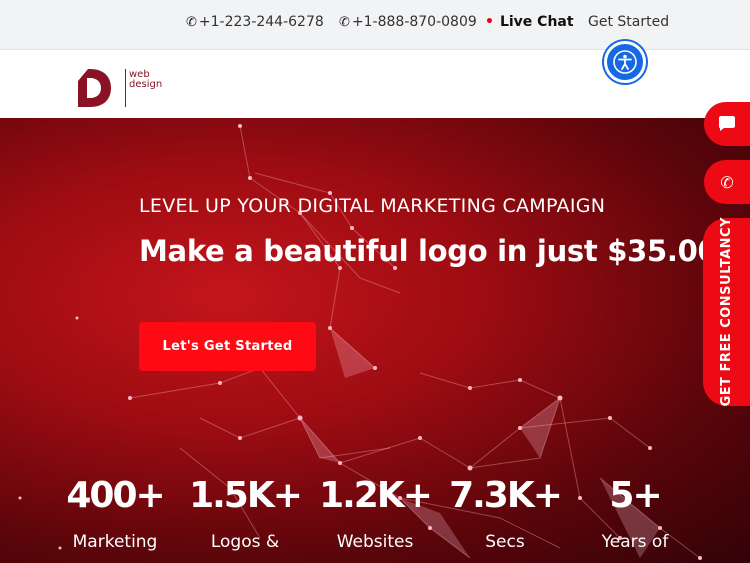  What do you see at coordinates (505, 542) in the screenshot?
I see `stat-label: Secs` at bounding box center [505, 542].